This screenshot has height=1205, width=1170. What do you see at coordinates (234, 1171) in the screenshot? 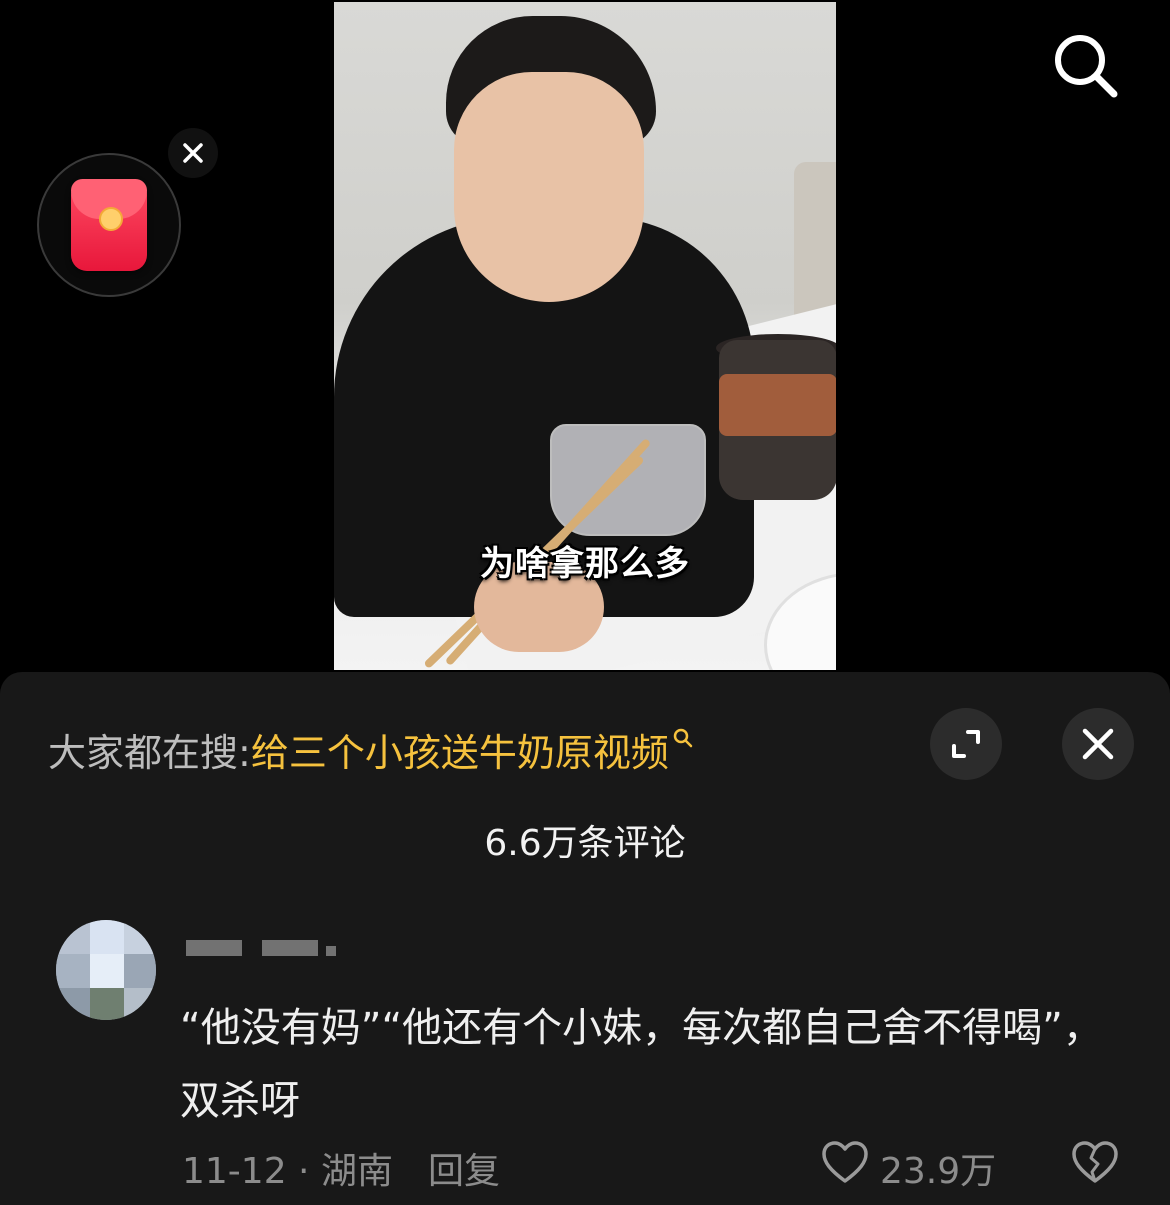
I see `comment-date: 11-12` at bounding box center [234, 1171].